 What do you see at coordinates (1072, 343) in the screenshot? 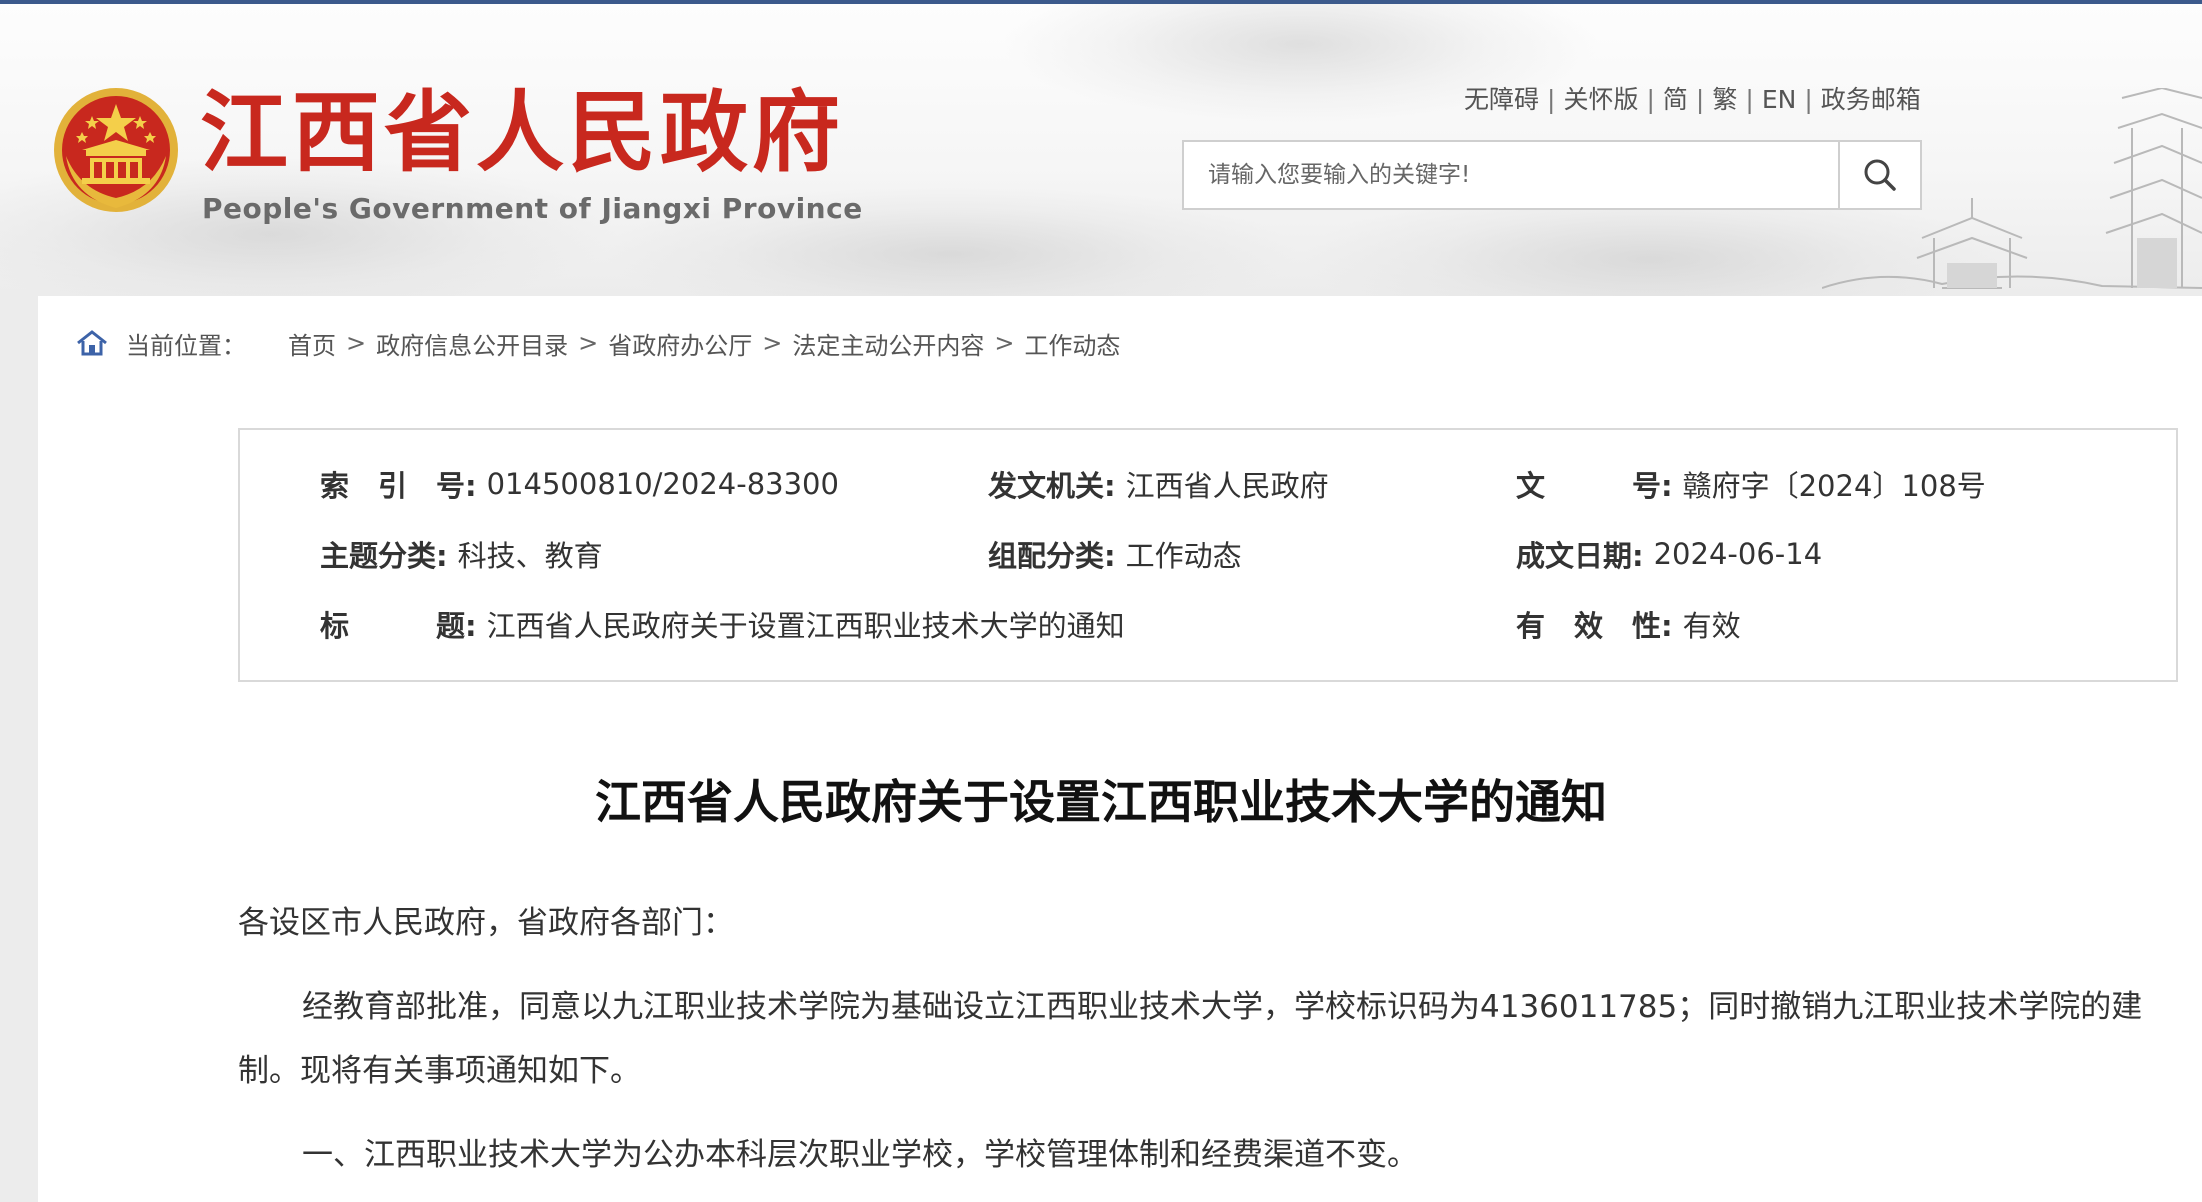
I see `breadcrumb-work-news: 工作动态` at bounding box center [1072, 343].